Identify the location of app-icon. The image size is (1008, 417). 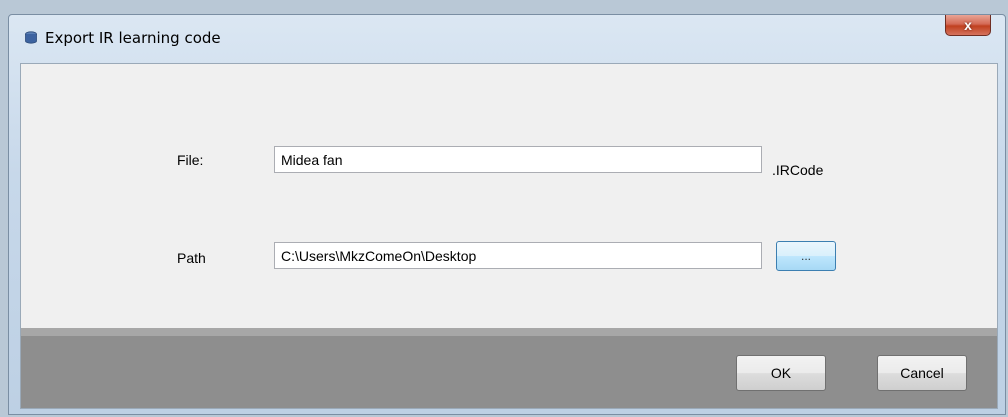
(31, 37).